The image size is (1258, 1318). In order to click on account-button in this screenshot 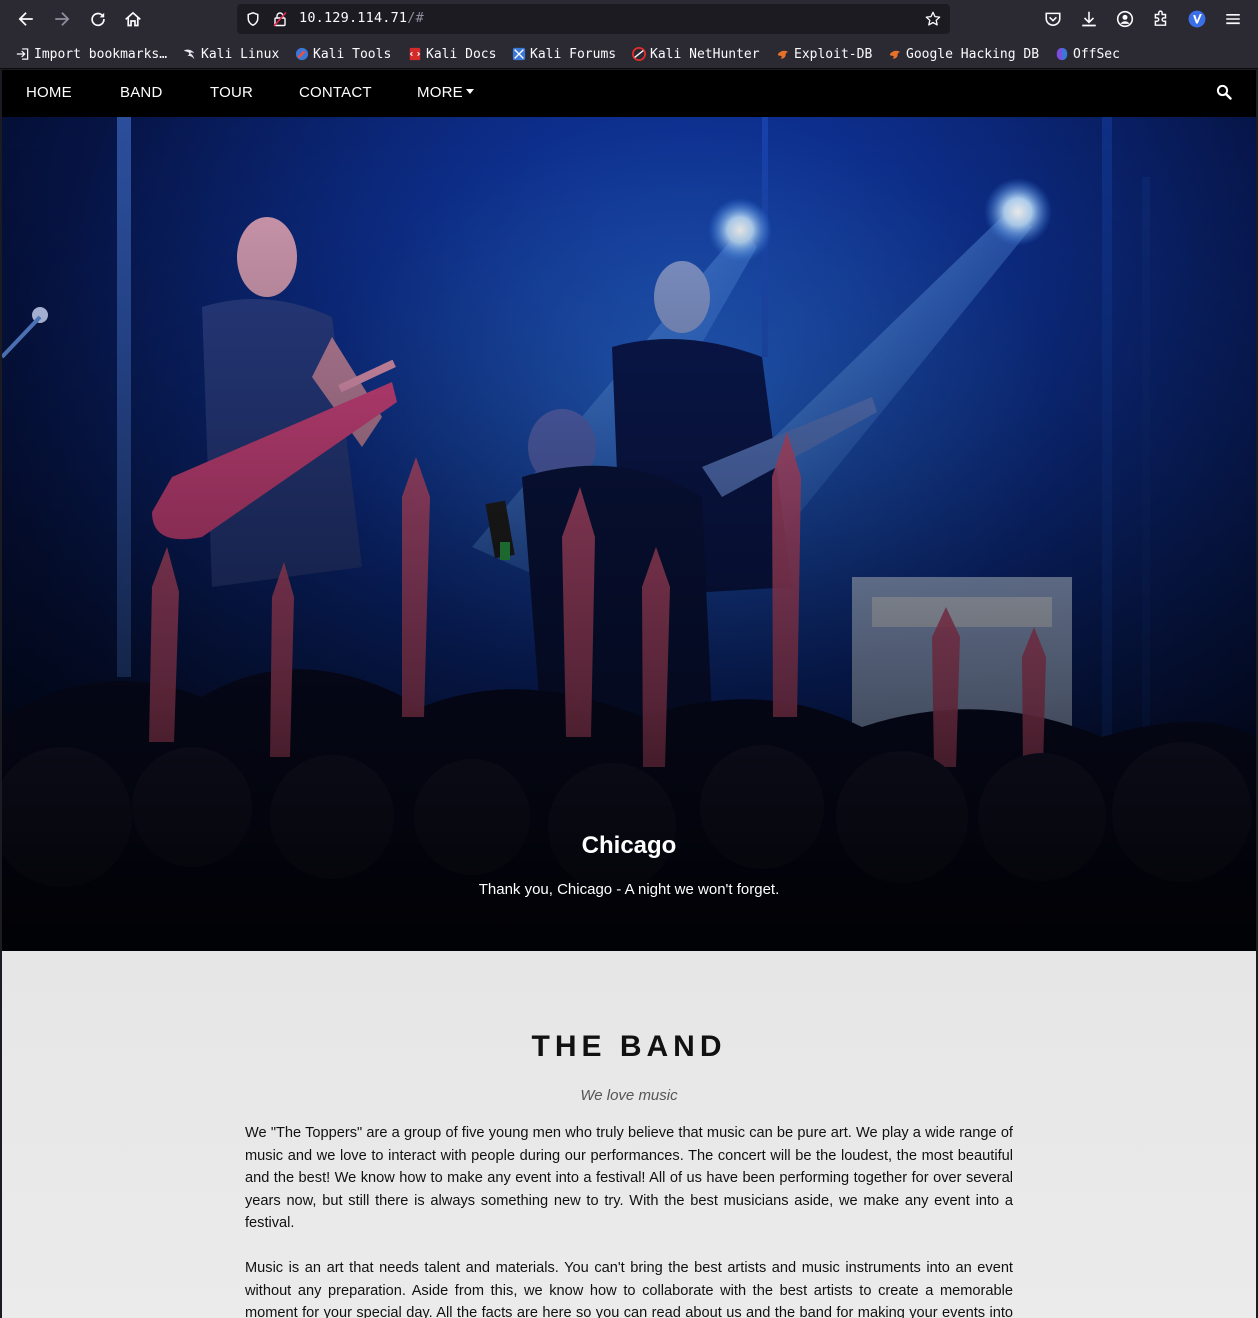, I will do `click(1125, 19)`.